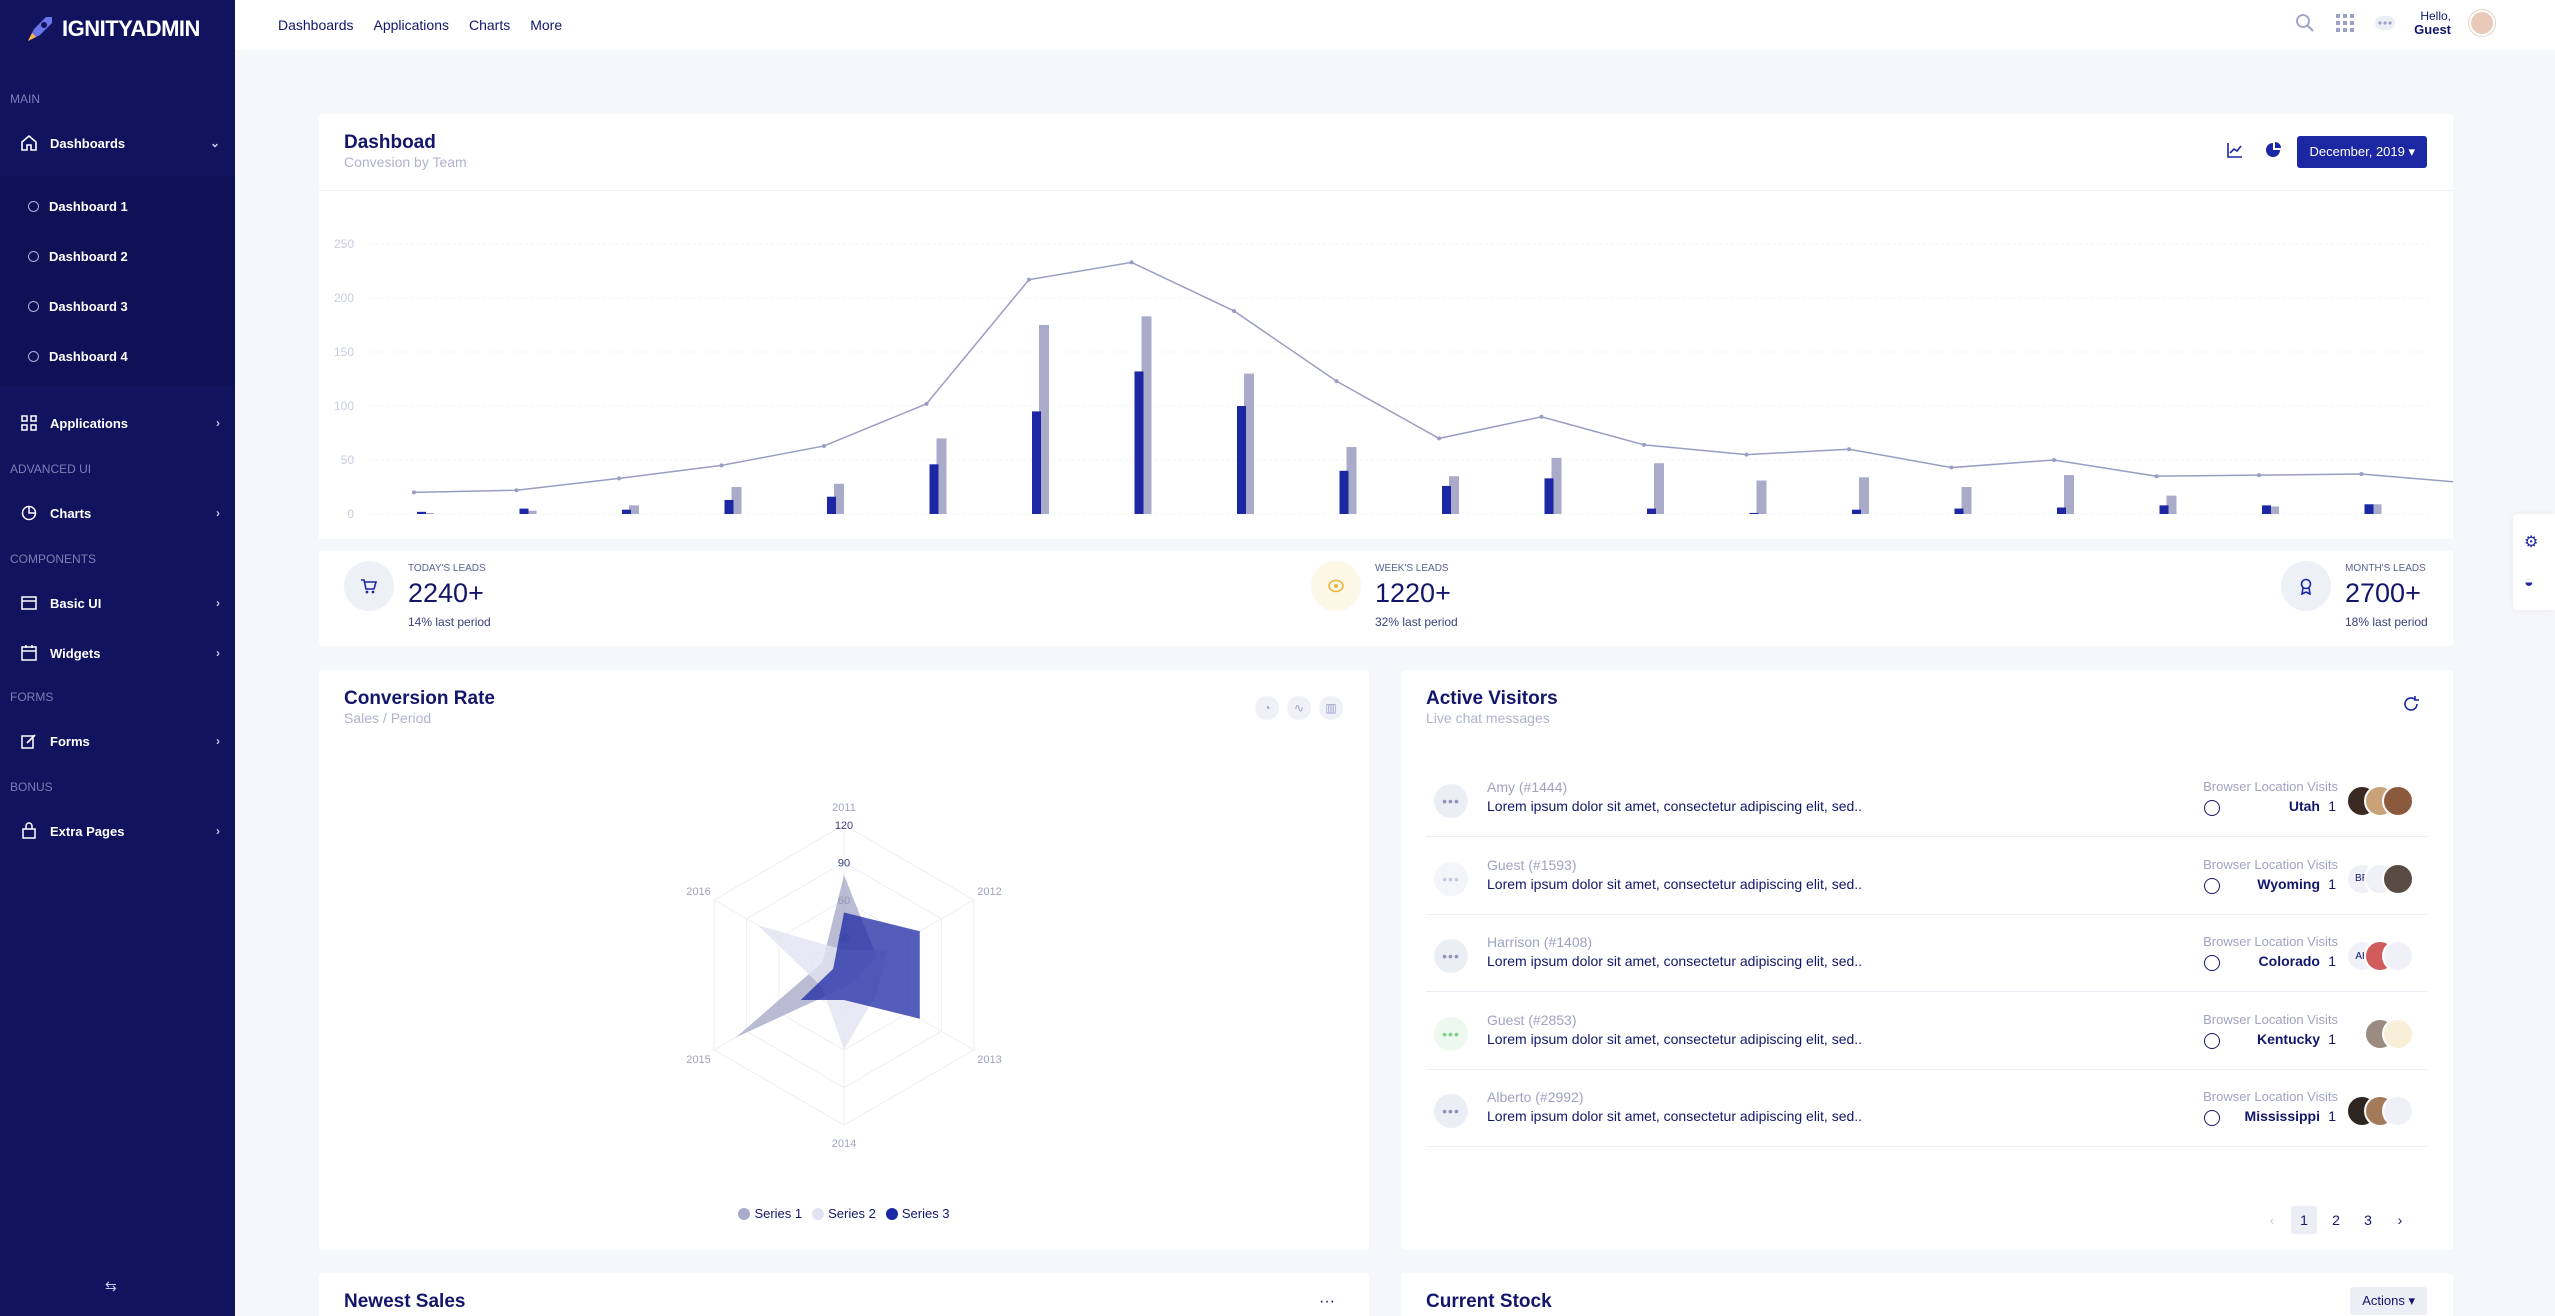 Image resolution: width=2555 pixels, height=1316 pixels. I want to click on more-dots-icon, so click(2385, 23).